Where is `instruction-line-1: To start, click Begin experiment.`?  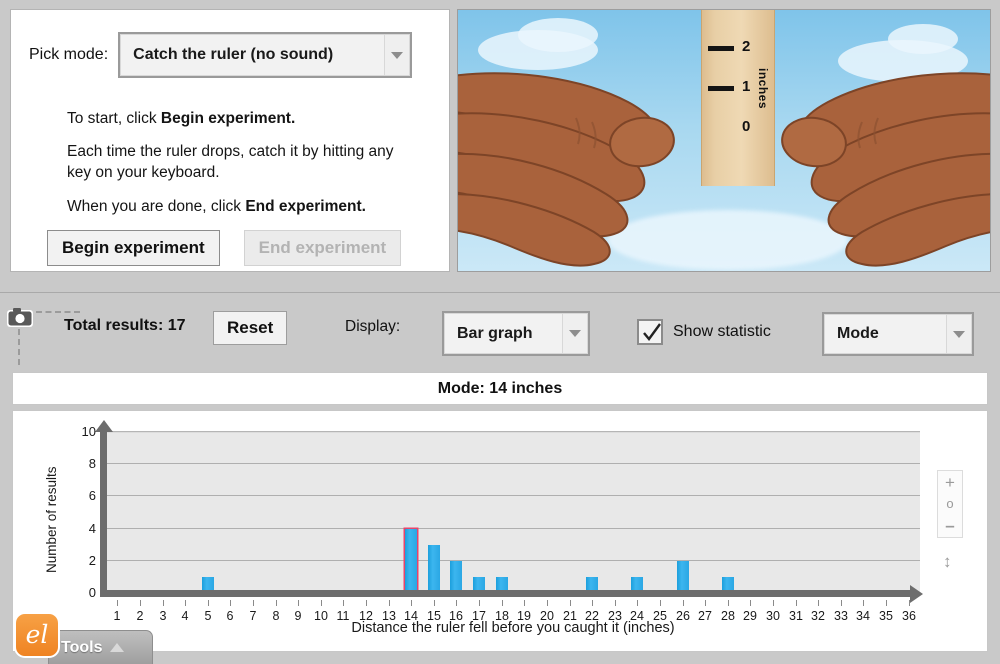 instruction-line-1: To start, click Begin experiment. is located at coordinates (181, 119).